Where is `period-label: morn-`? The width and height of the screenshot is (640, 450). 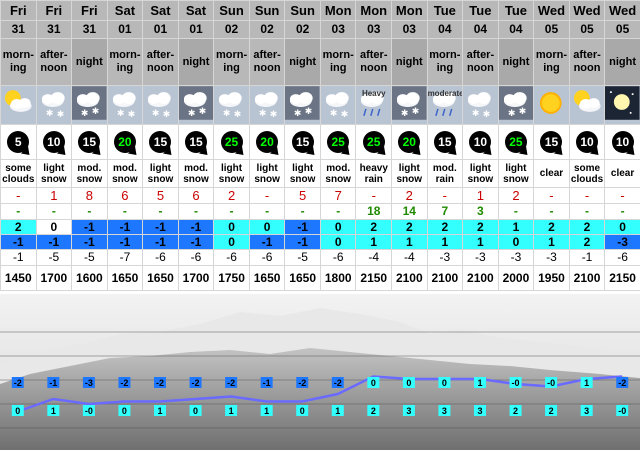
period-label: morn- is located at coordinates (231, 55).